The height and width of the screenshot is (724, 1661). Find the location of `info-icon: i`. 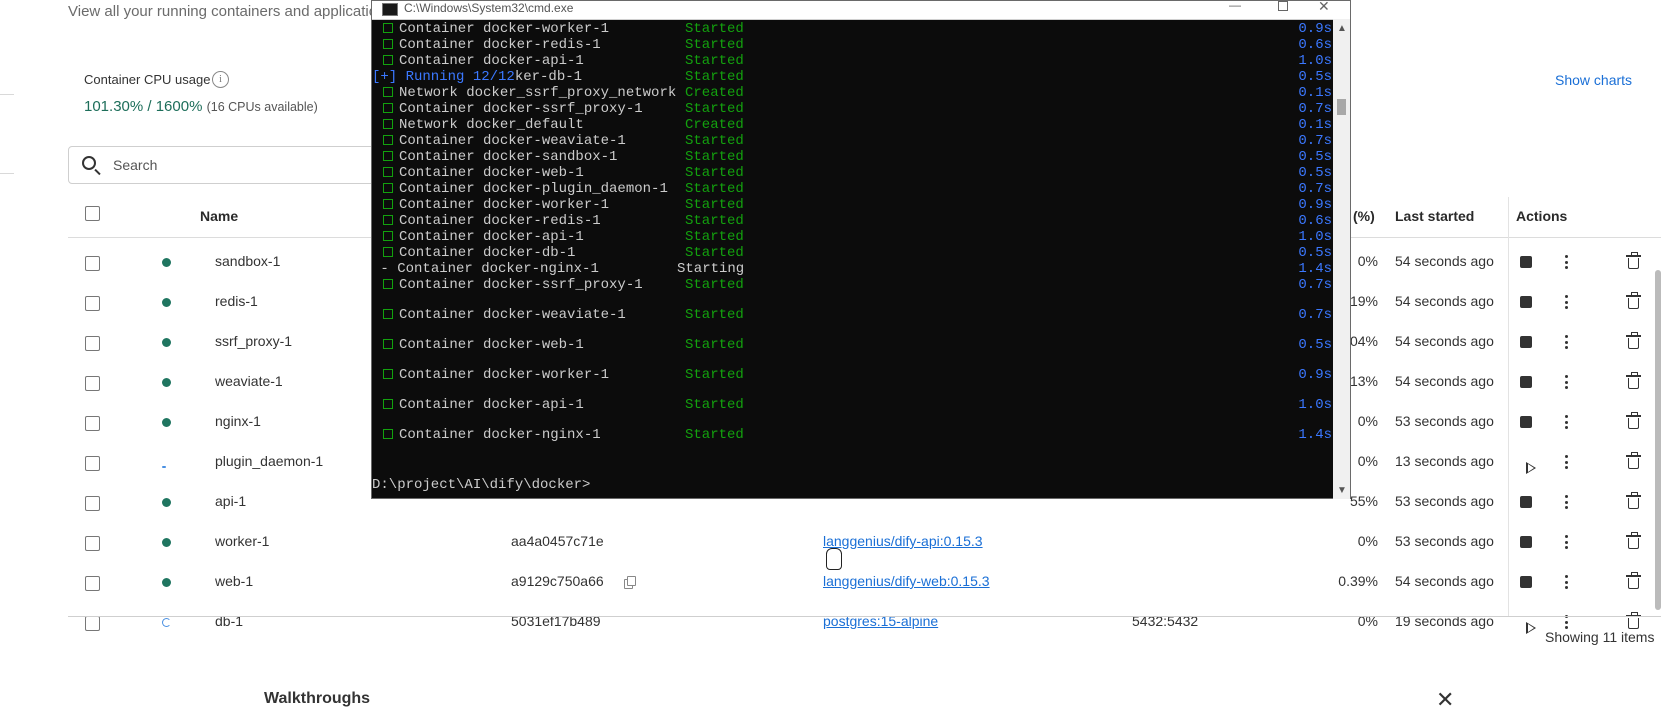

info-icon: i is located at coordinates (220, 79).